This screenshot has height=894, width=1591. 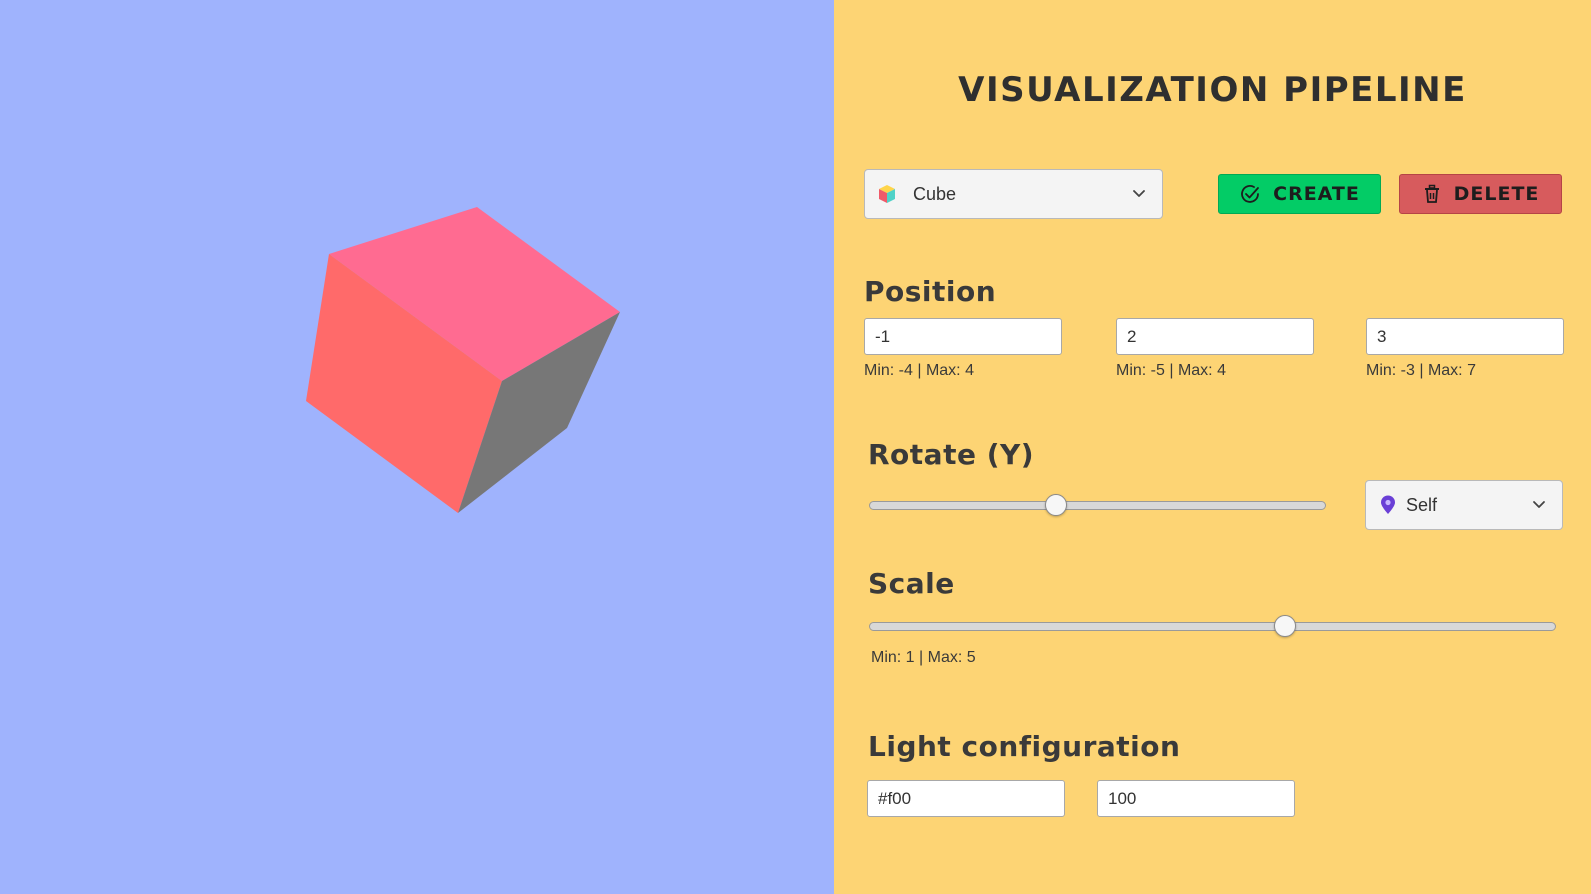 What do you see at coordinates (935, 193) in the screenshot?
I see `shape-select-value: Cube` at bounding box center [935, 193].